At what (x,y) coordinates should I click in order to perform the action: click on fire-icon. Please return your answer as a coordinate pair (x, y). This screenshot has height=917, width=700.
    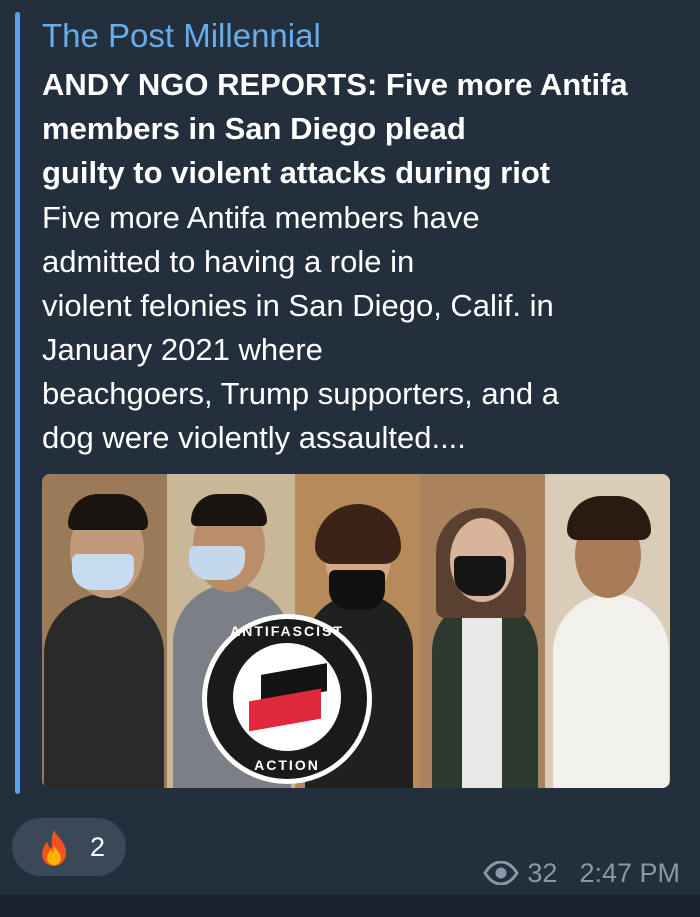
    Looking at the image, I should click on (54, 848).